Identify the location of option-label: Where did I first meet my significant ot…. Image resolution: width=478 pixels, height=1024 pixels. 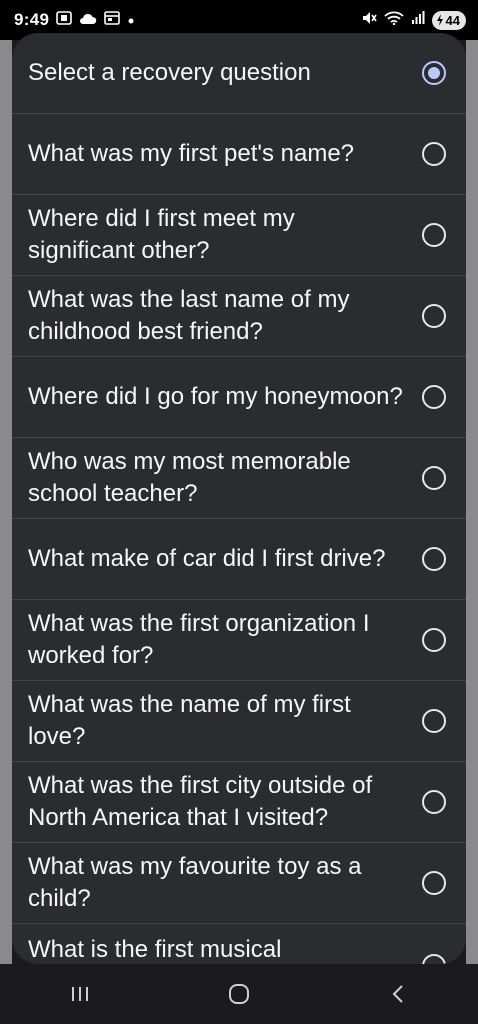
(161, 234).